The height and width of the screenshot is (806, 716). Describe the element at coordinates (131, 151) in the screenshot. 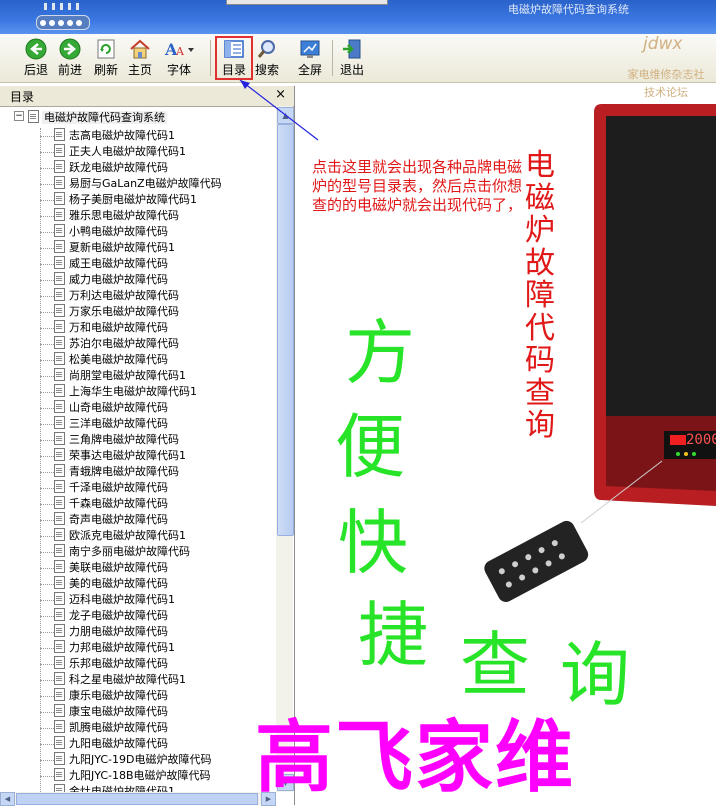

I see `tree-item: 正夫人电磁炉故障代码1` at that location.